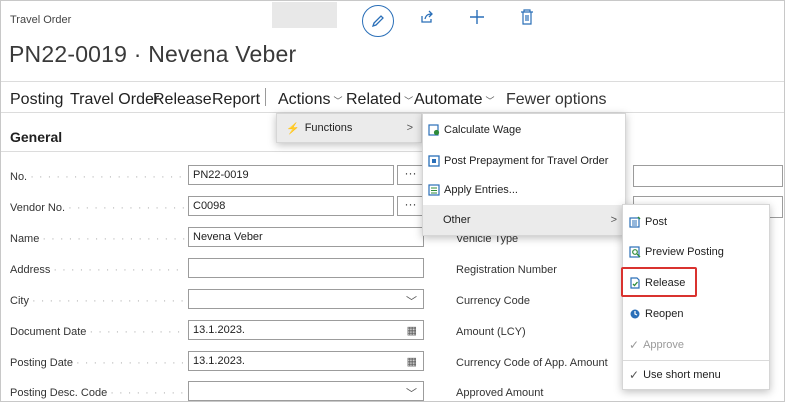 This screenshot has width=785, height=402. I want to click on menu-item-calculate-wage: Calculate Wage, so click(524, 130).